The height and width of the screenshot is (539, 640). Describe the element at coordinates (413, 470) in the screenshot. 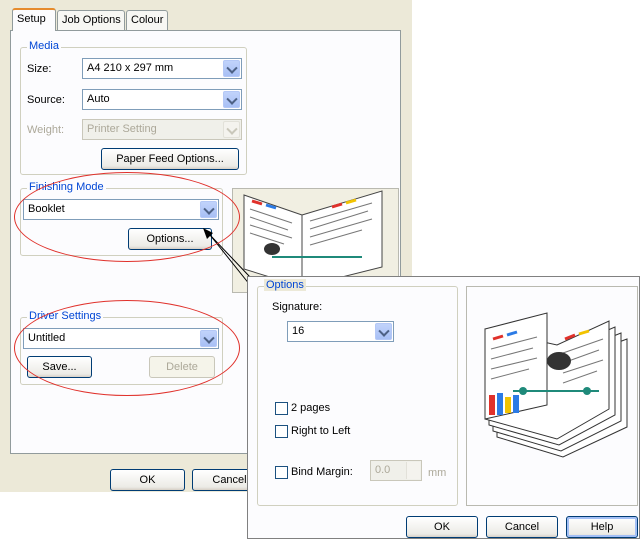

I see `stepper-arrows-icon` at that location.